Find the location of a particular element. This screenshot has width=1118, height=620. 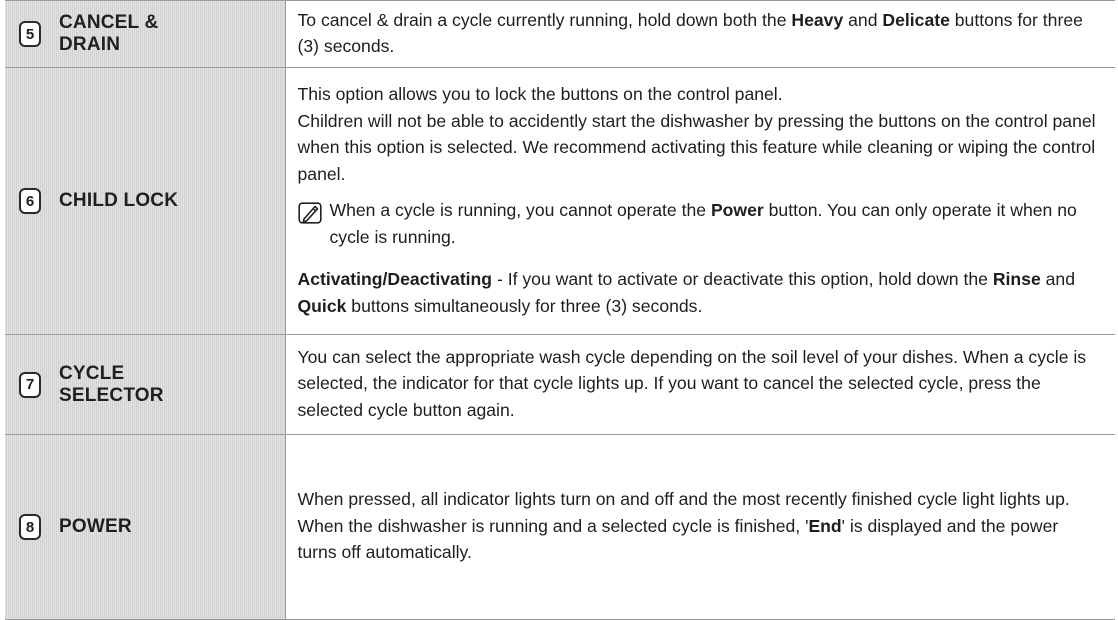

item-name: POWER is located at coordinates (95, 526).